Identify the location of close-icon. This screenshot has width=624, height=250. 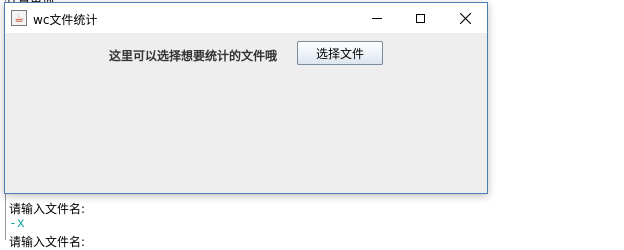
(465, 18).